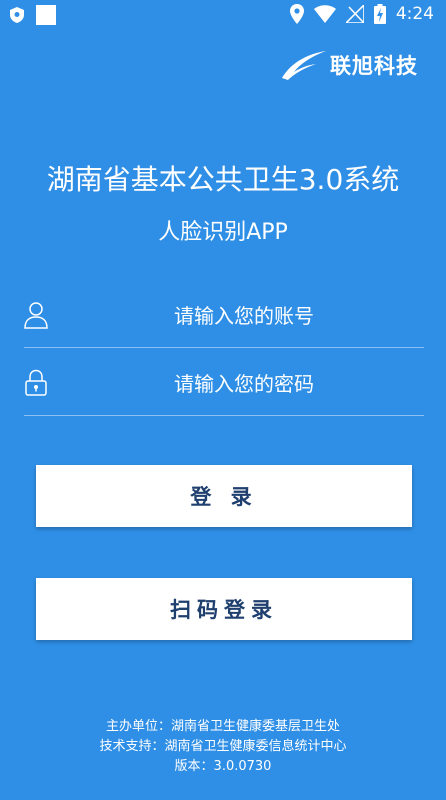  Describe the element at coordinates (224, 496) in the screenshot. I see `login-button: 登 录` at that location.